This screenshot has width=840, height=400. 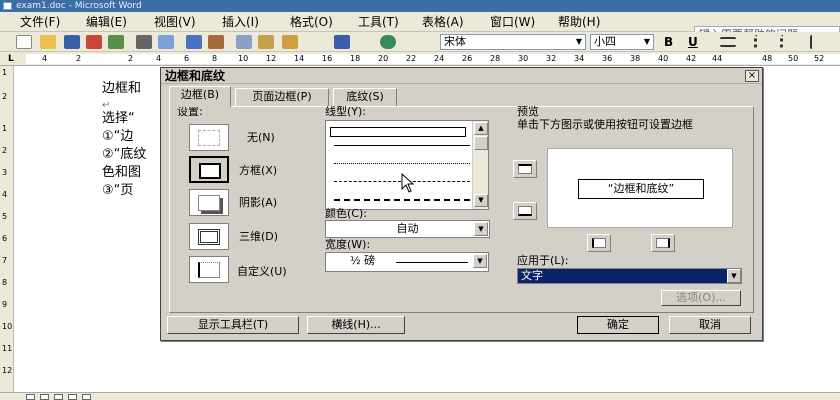 What do you see at coordinates (106, 22) in the screenshot?
I see `menu-edit: 编辑(E)` at bounding box center [106, 22].